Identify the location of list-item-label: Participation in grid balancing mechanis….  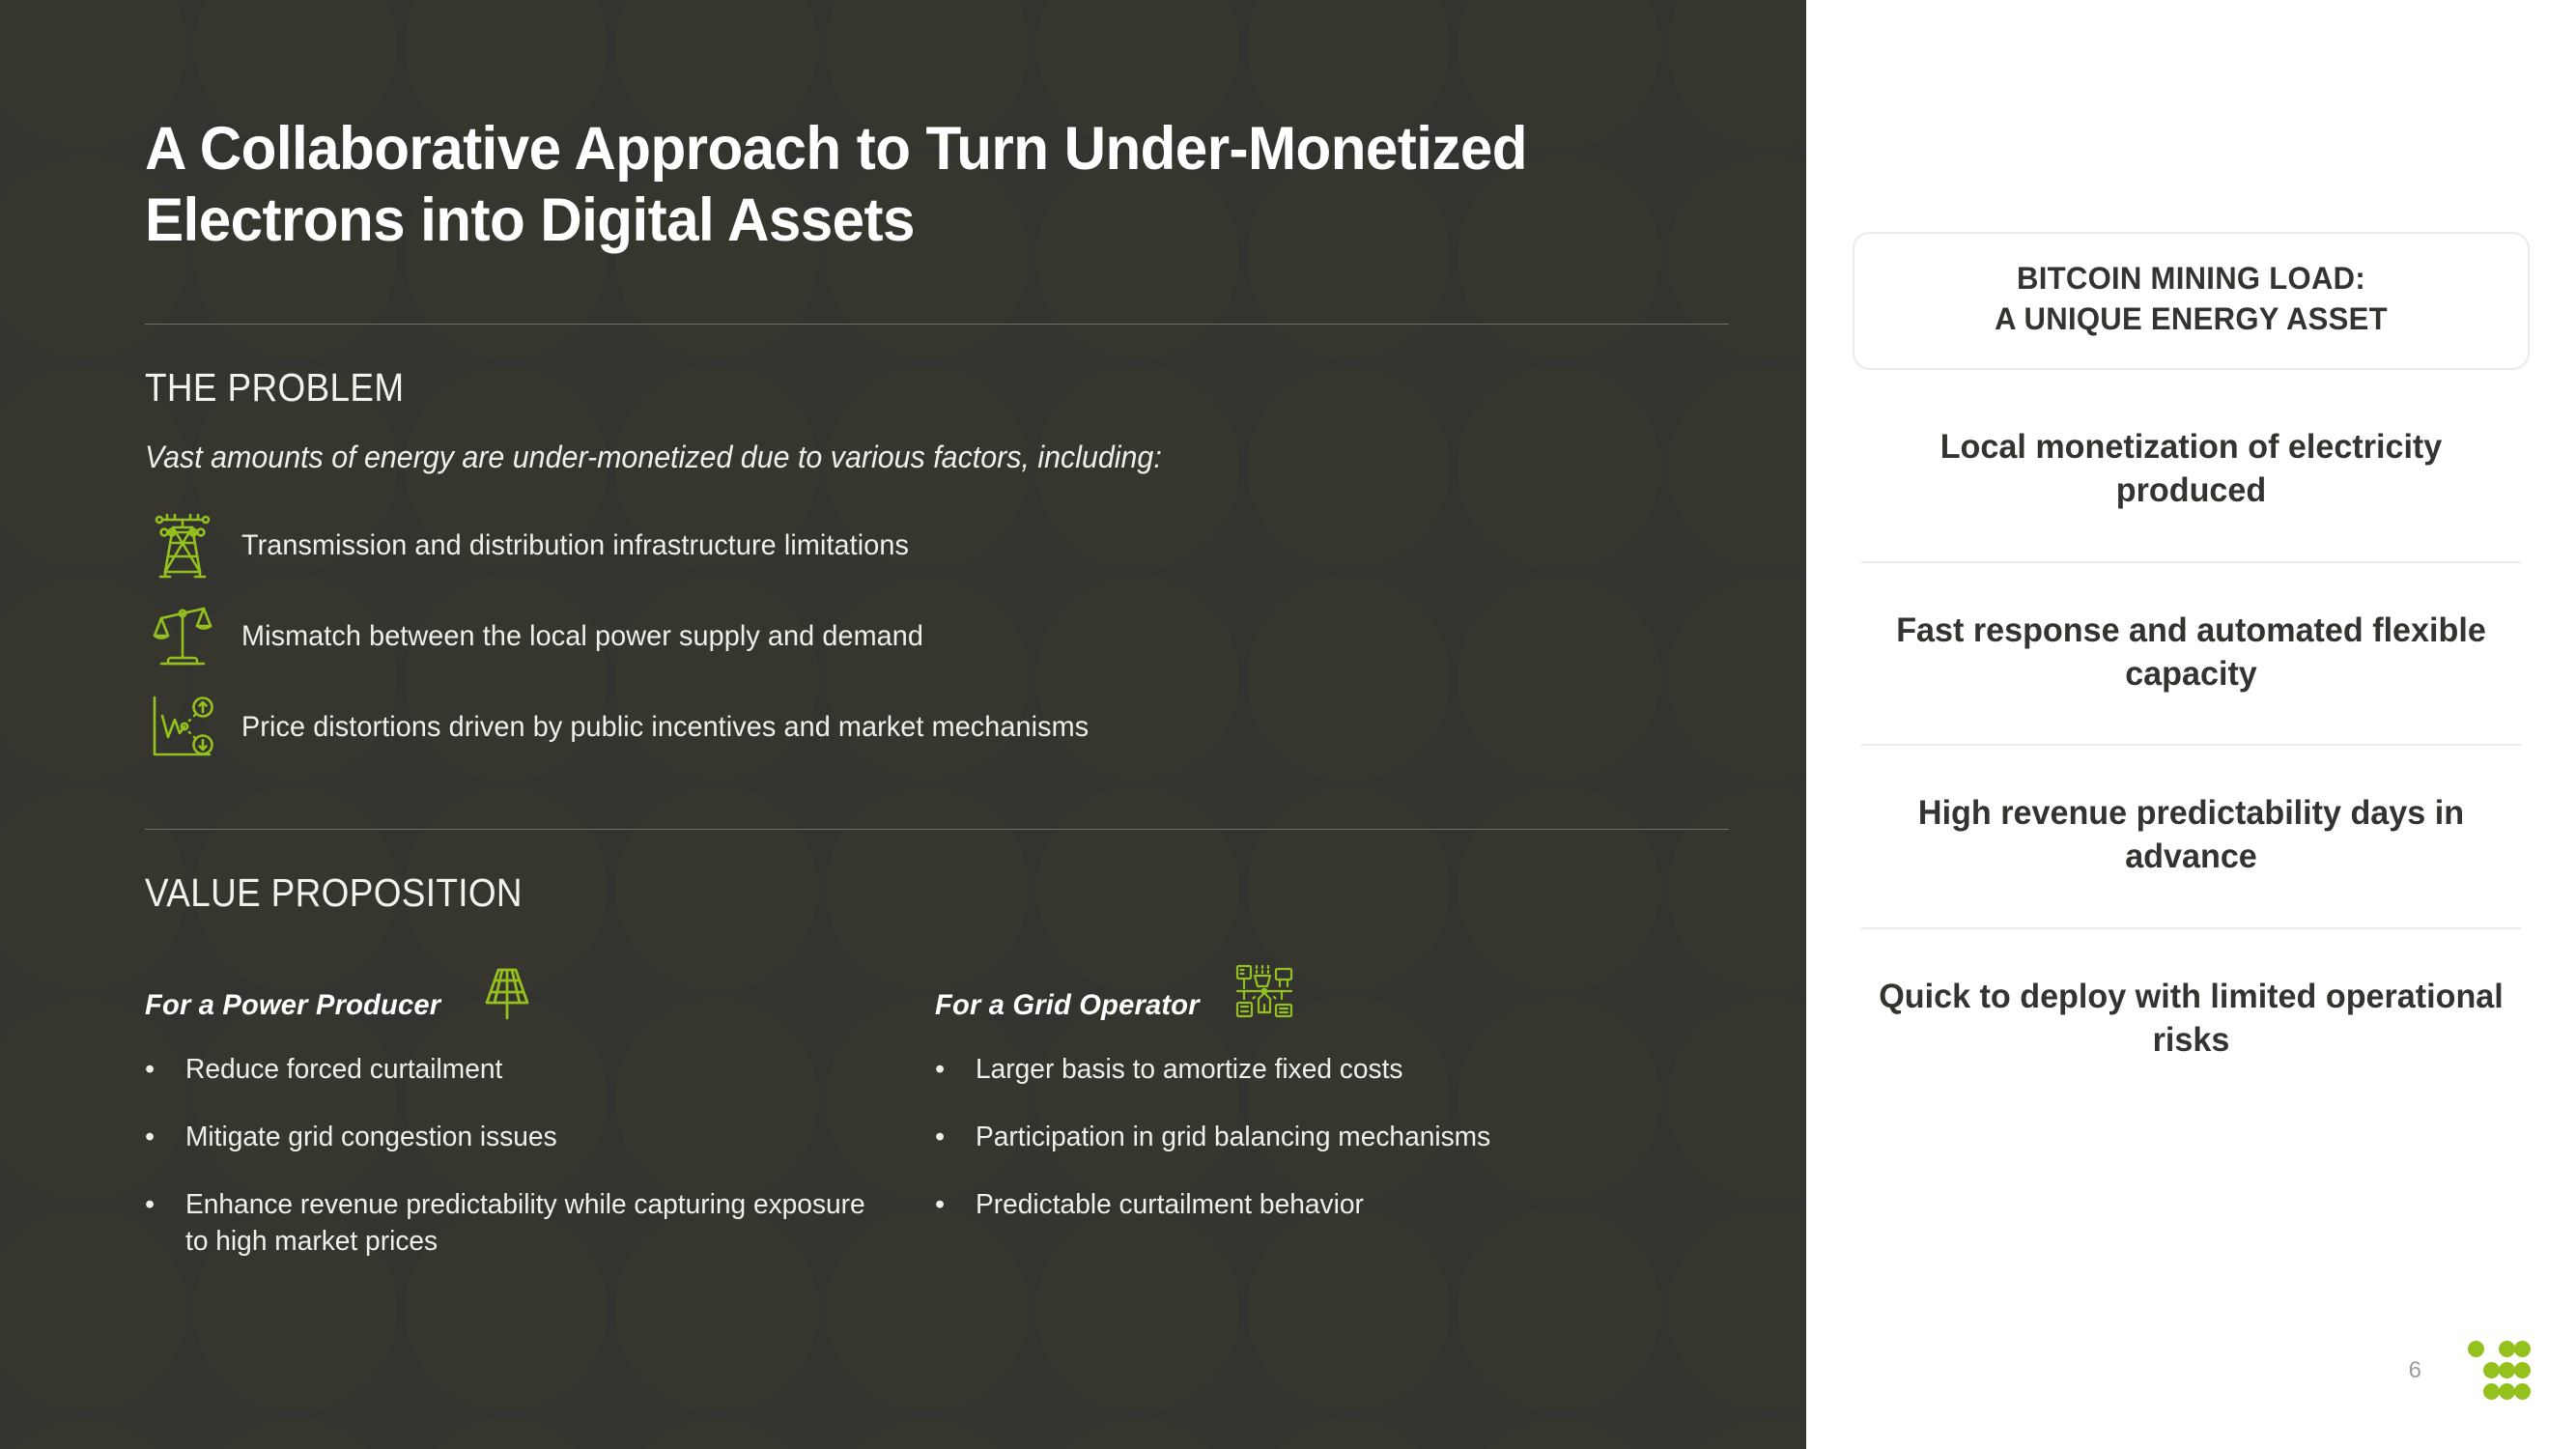
(1233, 1136).